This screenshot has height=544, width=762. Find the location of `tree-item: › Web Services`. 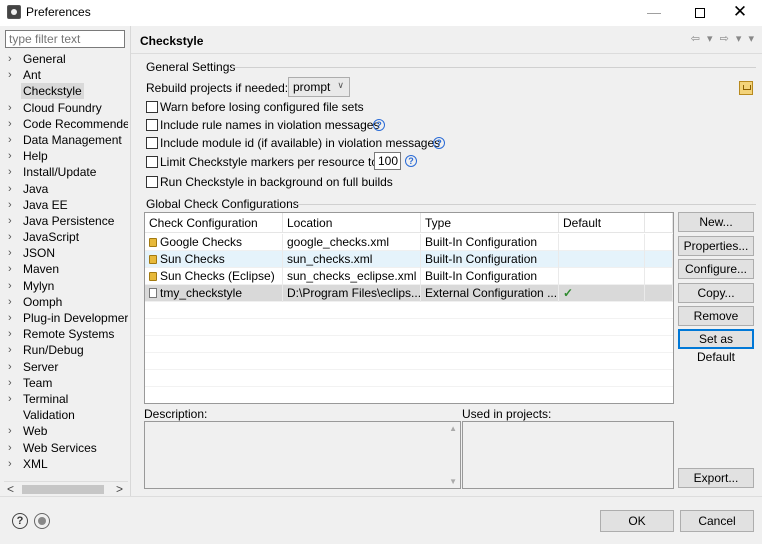

tree-item: › Web Services is located at coordinates (66, 448).